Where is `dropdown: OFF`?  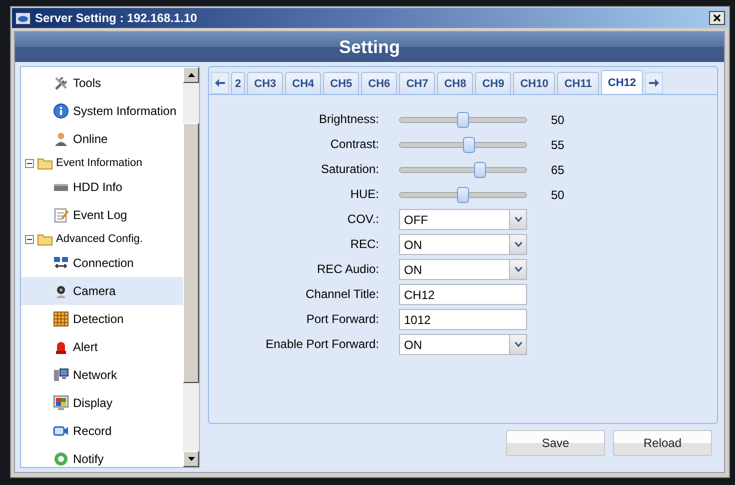
dropdown: OFF is located at coordinates (463, 219).